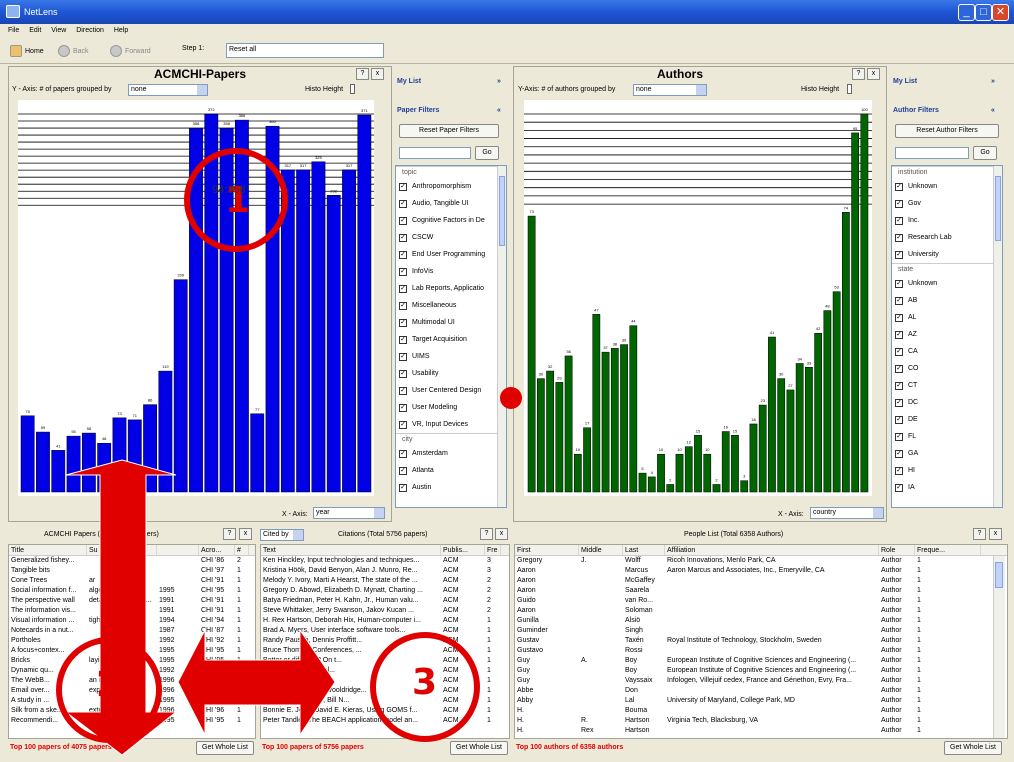 The image size is (1014, 762). Describe the element at coordinates (256, 682) in the screenshot. I see `horizontal-double-arrow` at that location.